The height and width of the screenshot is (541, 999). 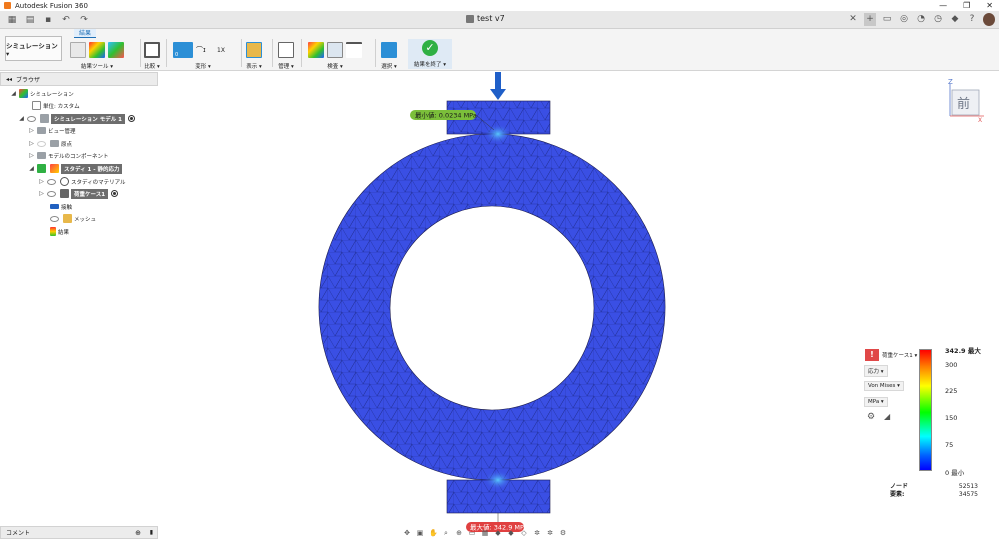 I want to click on legend-scale-icon: ◢, so click(x=887, y=416).